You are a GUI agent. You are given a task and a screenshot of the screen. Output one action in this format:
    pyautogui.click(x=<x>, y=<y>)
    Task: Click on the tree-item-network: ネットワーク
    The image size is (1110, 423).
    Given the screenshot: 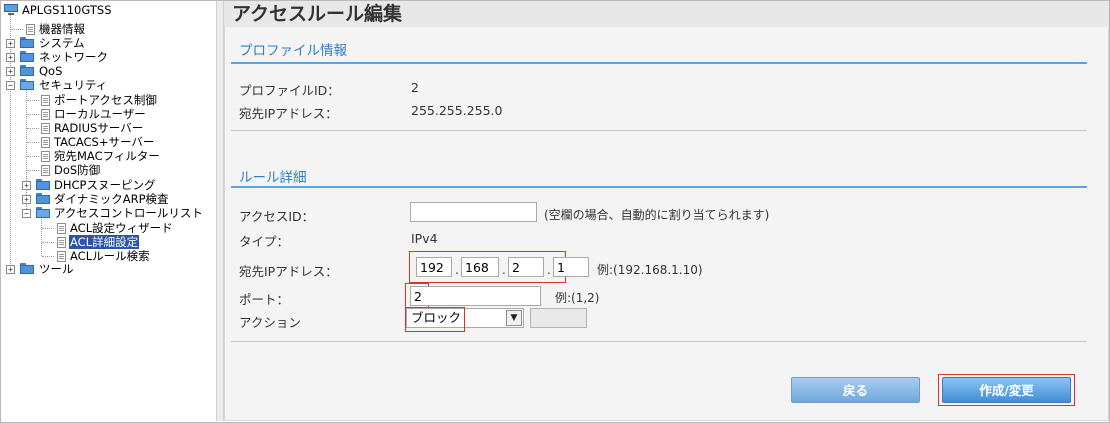 What is the action you would take?
    pyautogui.click(x=73, y=57)
    